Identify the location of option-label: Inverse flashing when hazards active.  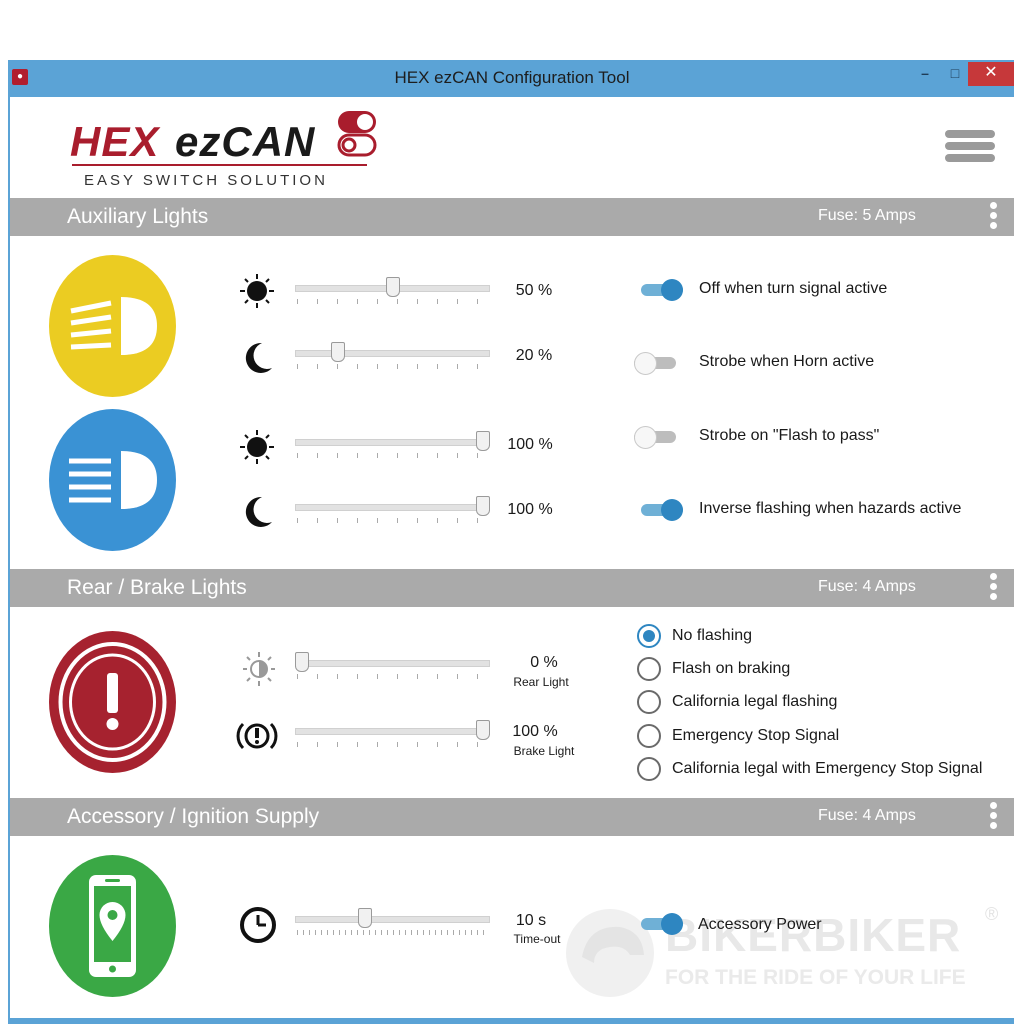
(830, 508).